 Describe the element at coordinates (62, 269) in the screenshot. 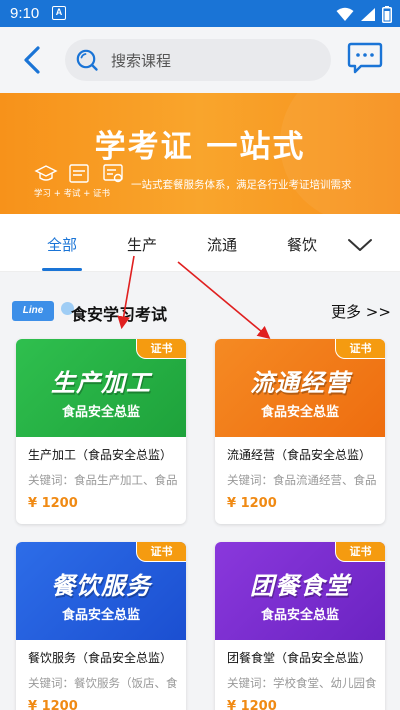

I see `active-tab-indicator` at that location.